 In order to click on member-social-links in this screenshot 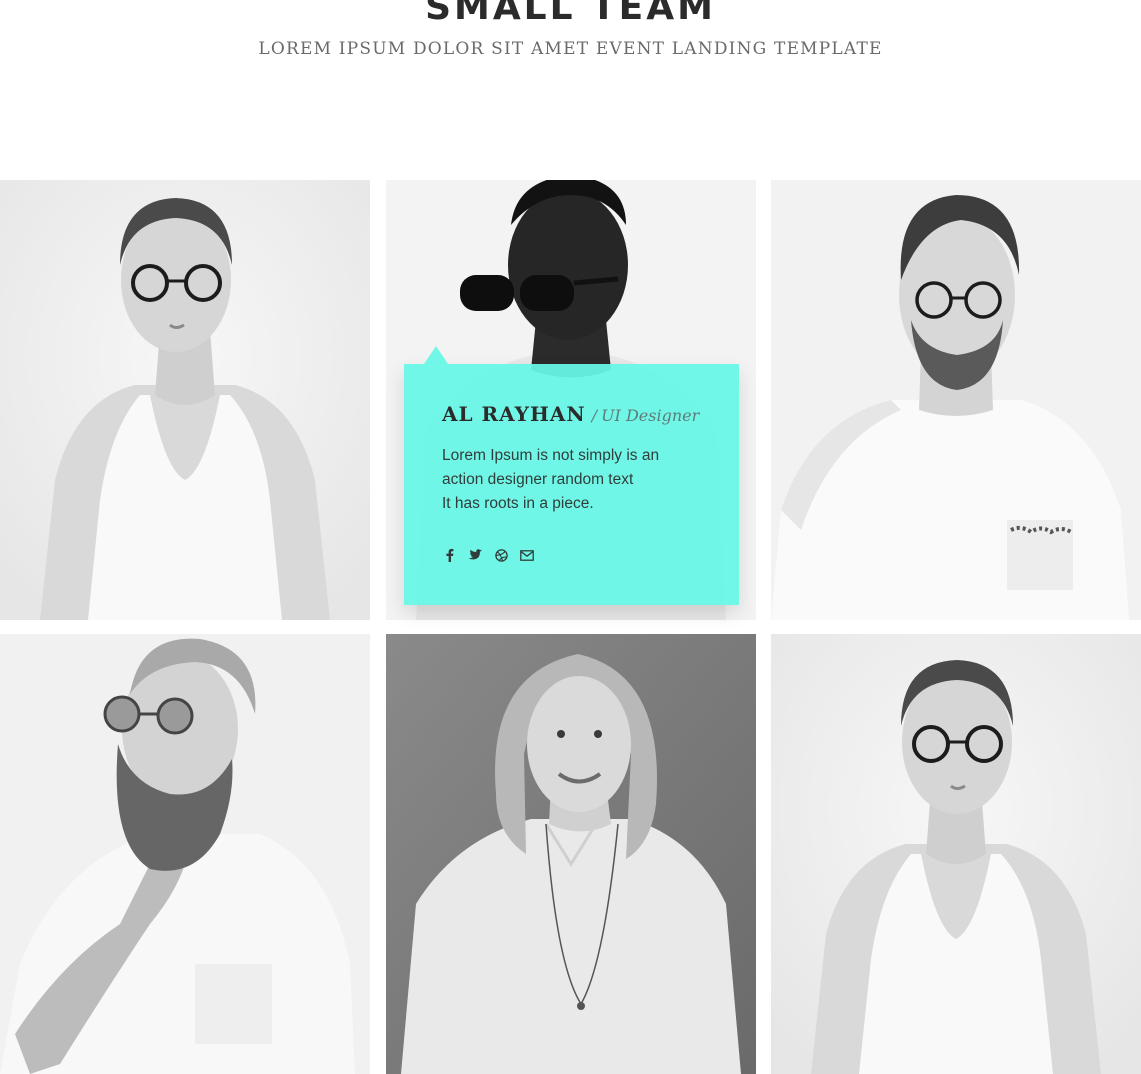, I will do `click(488, 555)`.